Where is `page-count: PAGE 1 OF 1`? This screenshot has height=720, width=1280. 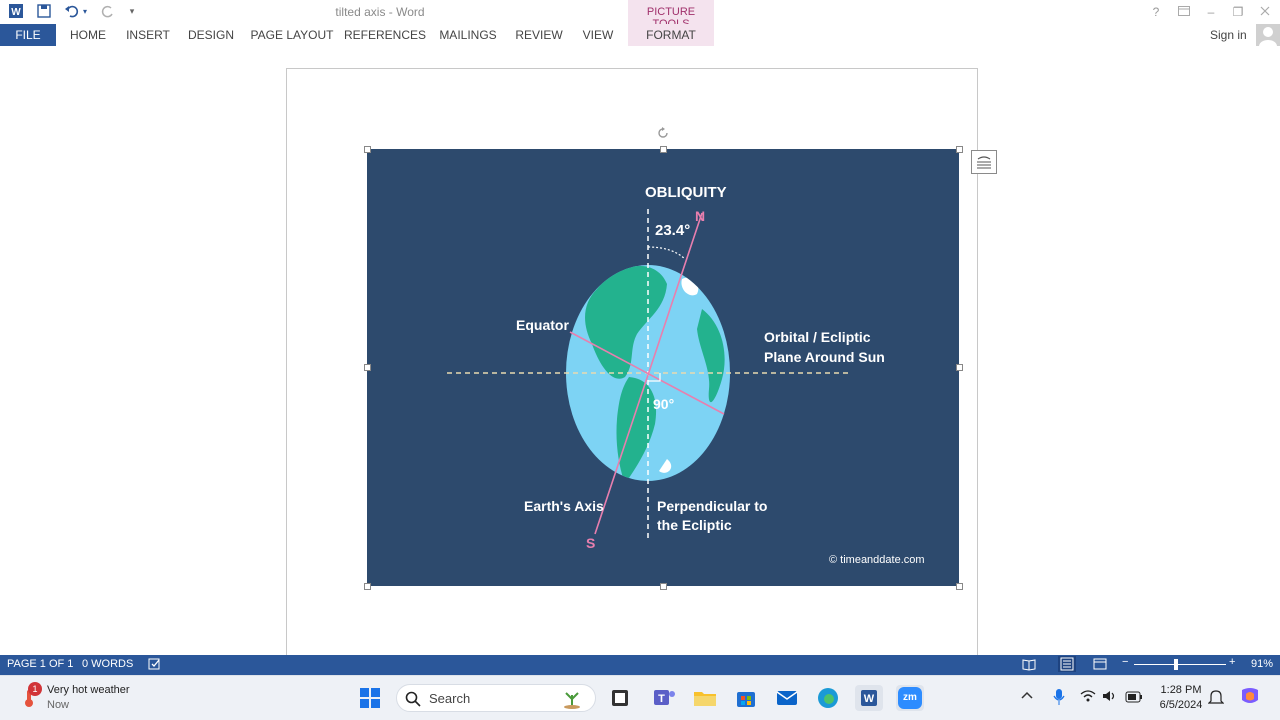 page-count: PAGE 1 OF 1 is located at coordinates (40, 664).